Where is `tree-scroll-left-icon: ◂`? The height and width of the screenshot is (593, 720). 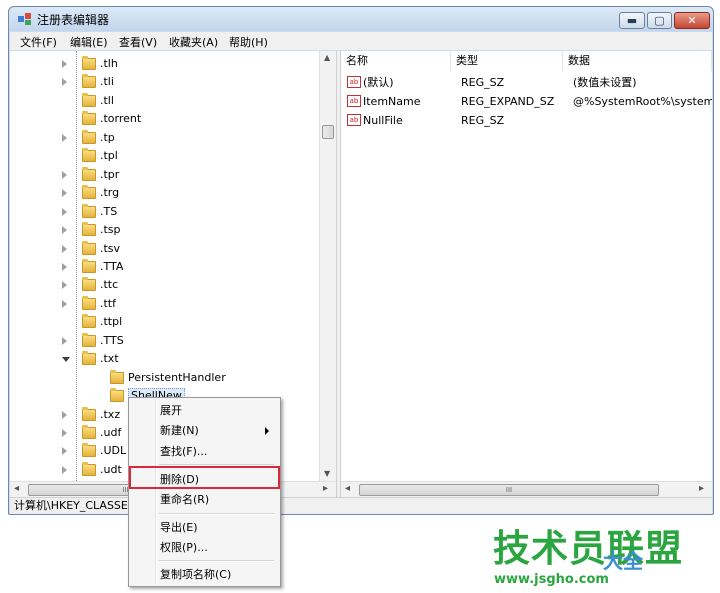 tree-scroll-left-icon: ◂ is located at coordinates (16, 488).